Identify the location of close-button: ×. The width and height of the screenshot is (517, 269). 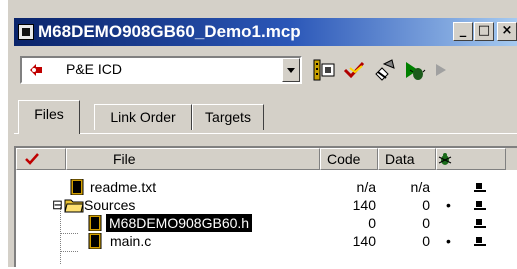
(507, 31).